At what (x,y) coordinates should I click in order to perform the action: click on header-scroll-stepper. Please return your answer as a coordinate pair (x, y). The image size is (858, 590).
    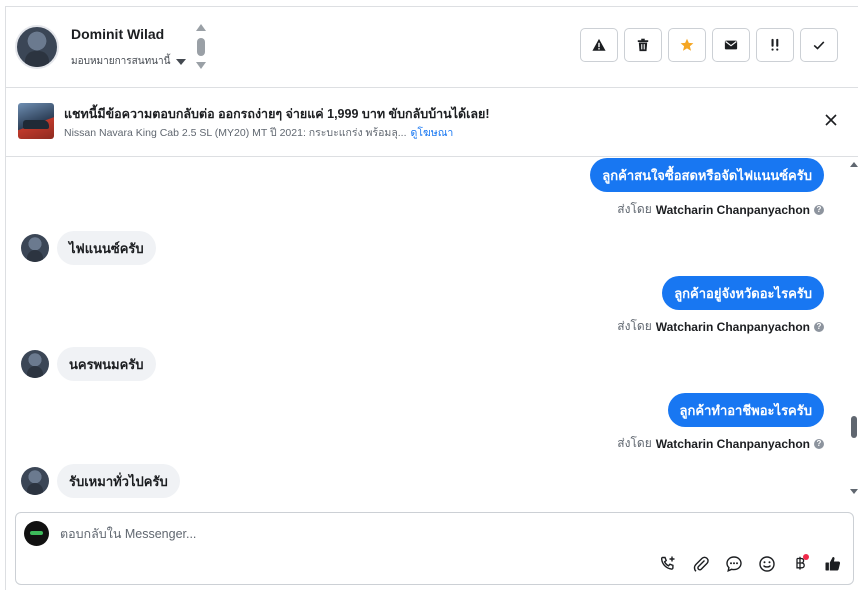
    Looking at the image, I should click on (201, 47).